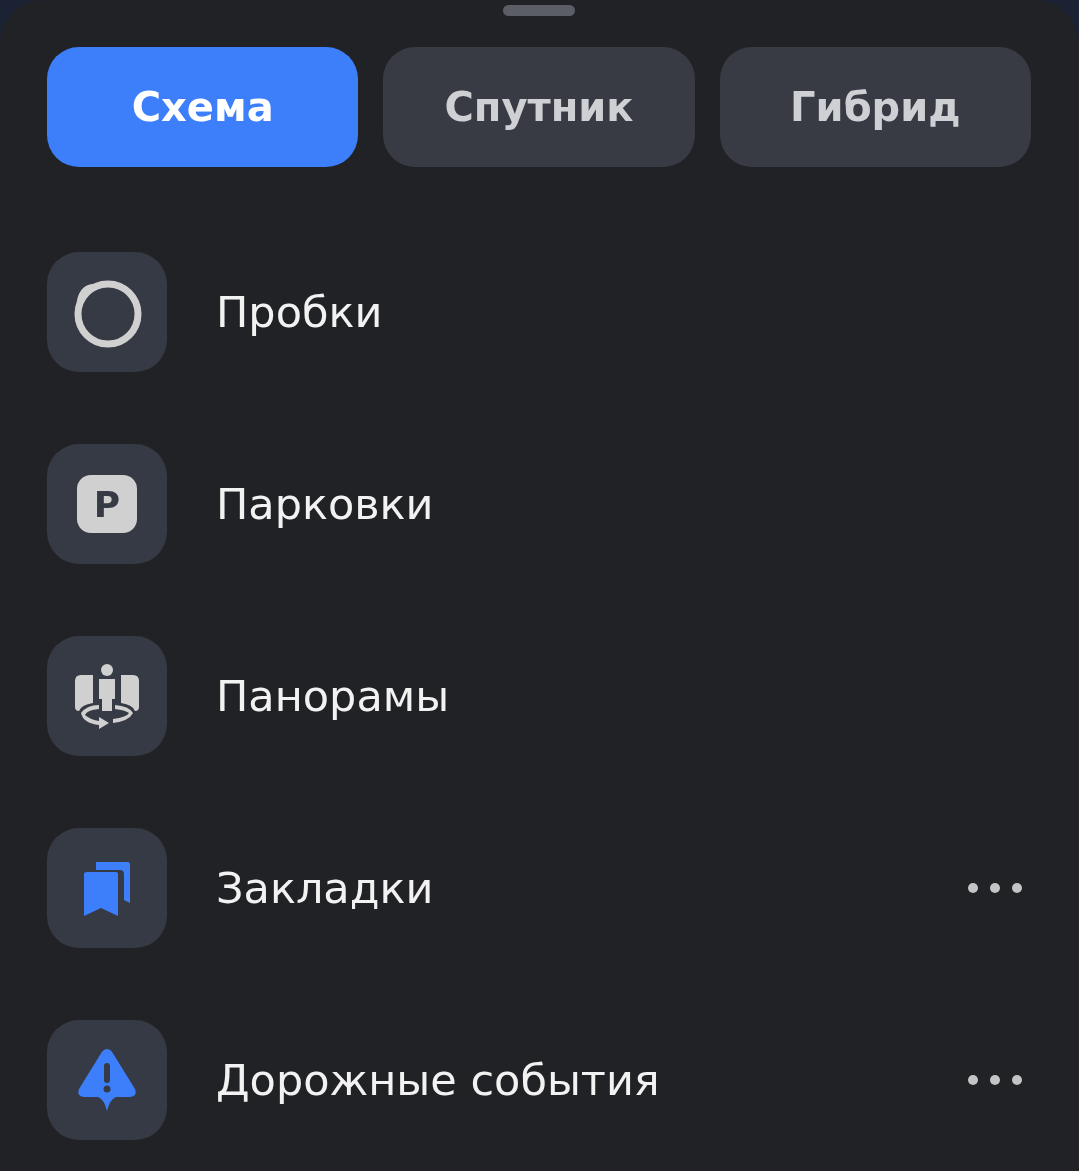 The image size is (1079, 1171). Describe the element at coordinates (539, 10) in the screenshot. I see `drag-handle` at that location.